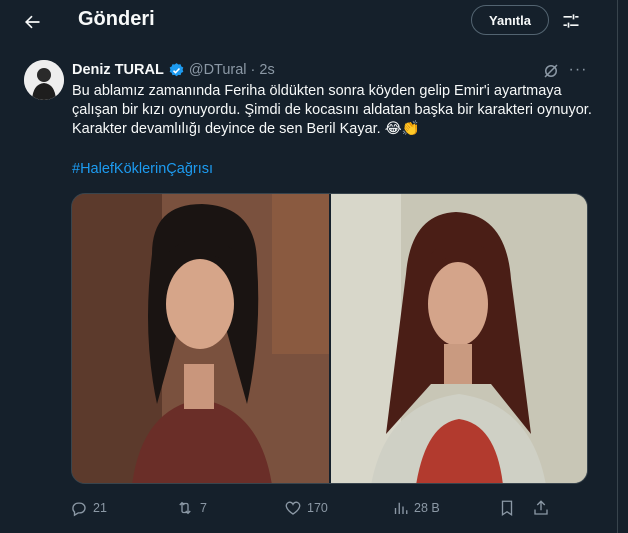  I want to click on tweet-actions: 21 7 170 28 B, so click(330, 508).